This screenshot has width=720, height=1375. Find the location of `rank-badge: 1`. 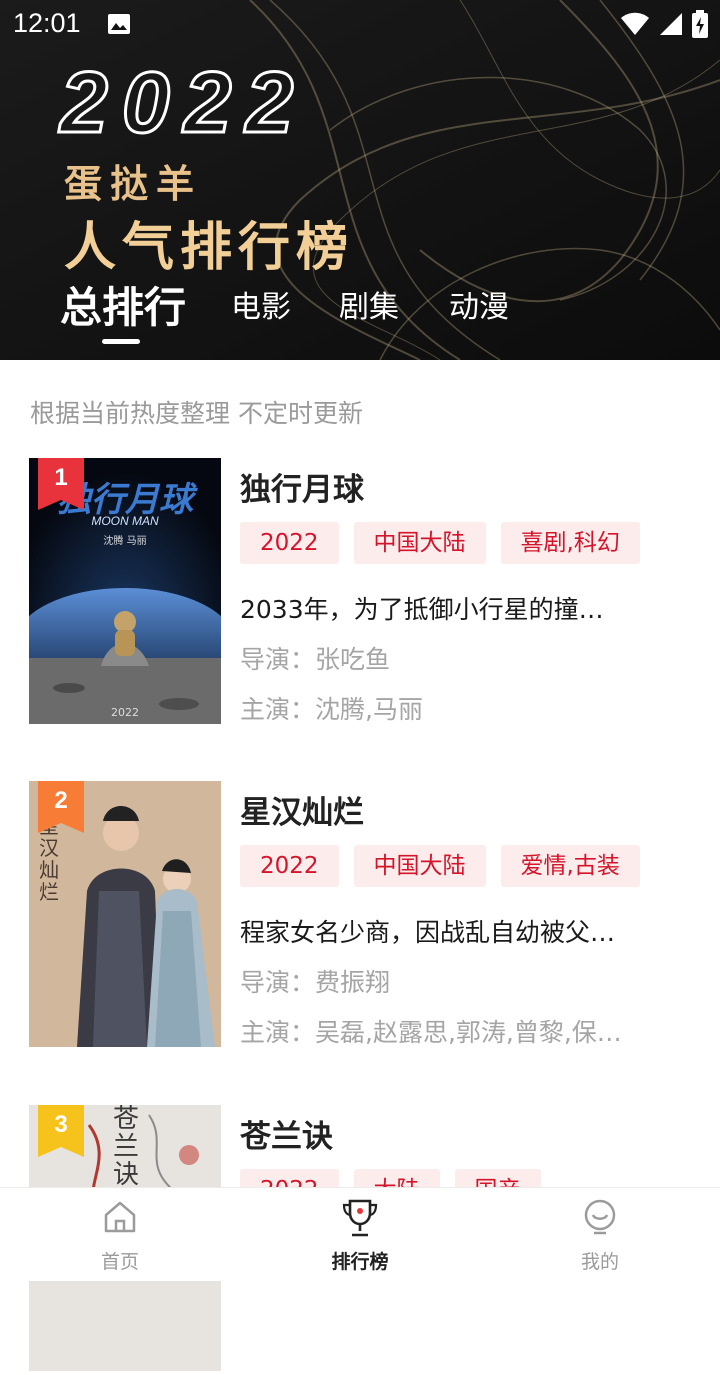

rank-badge: 1 is located at coordinates (61, 484).